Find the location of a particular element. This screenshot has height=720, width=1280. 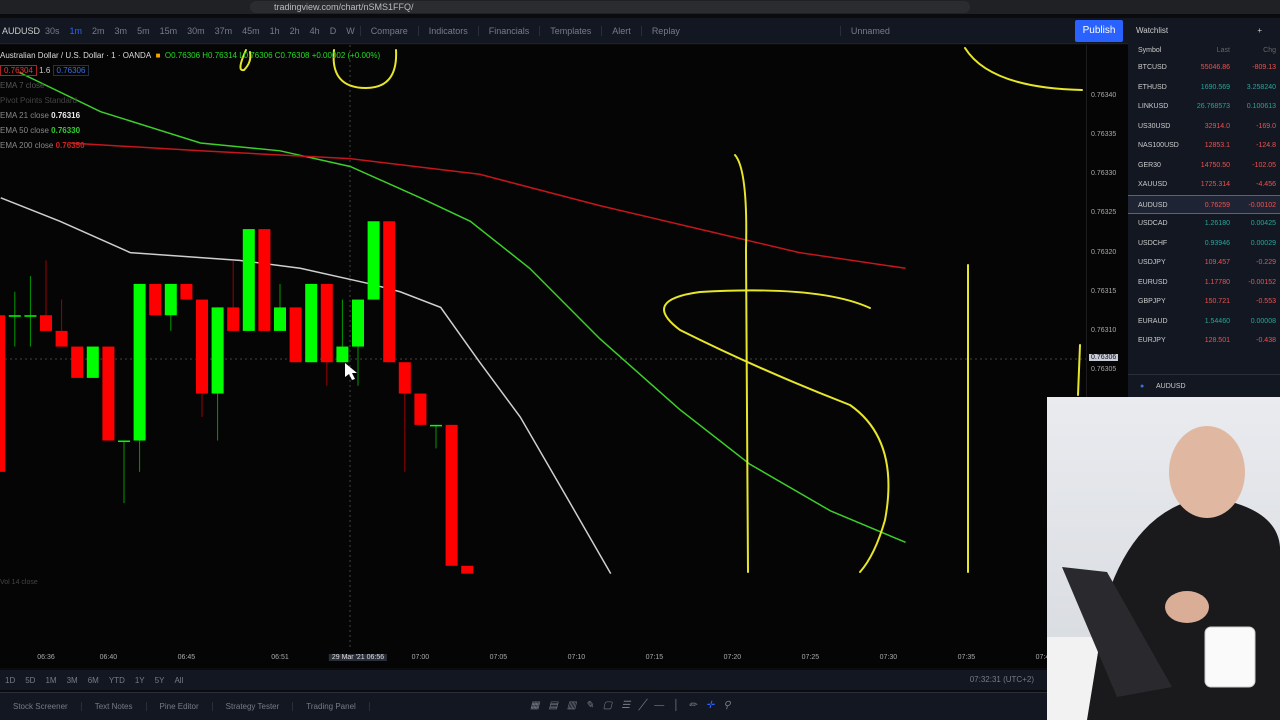

interval-4h: 4h is located at coordinates (315, 31).